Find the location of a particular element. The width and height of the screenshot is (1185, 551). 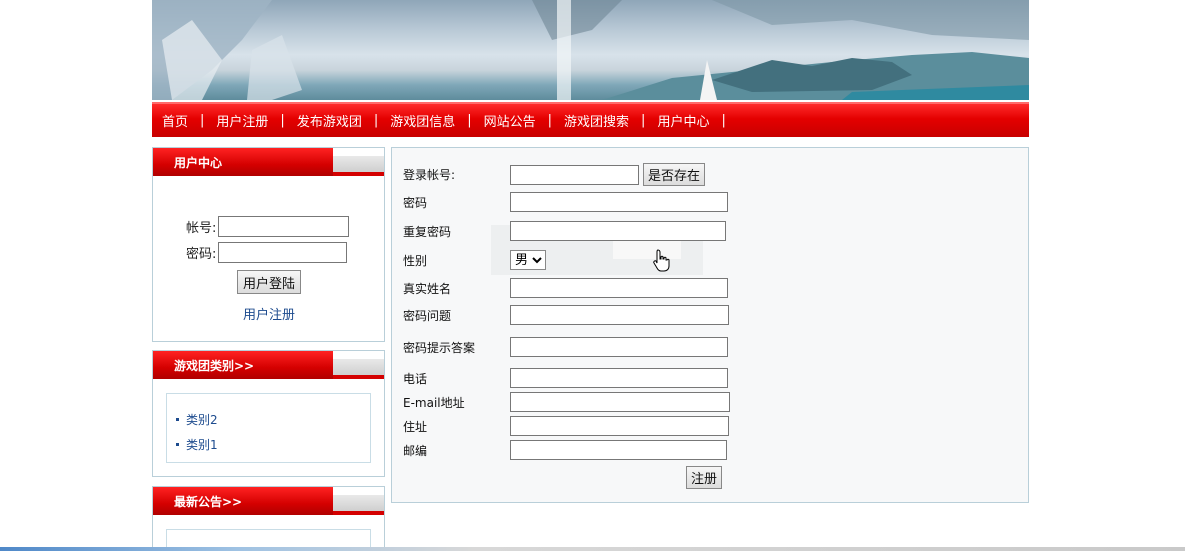

category-link: 类别1 is located at coordinates (202, 444).